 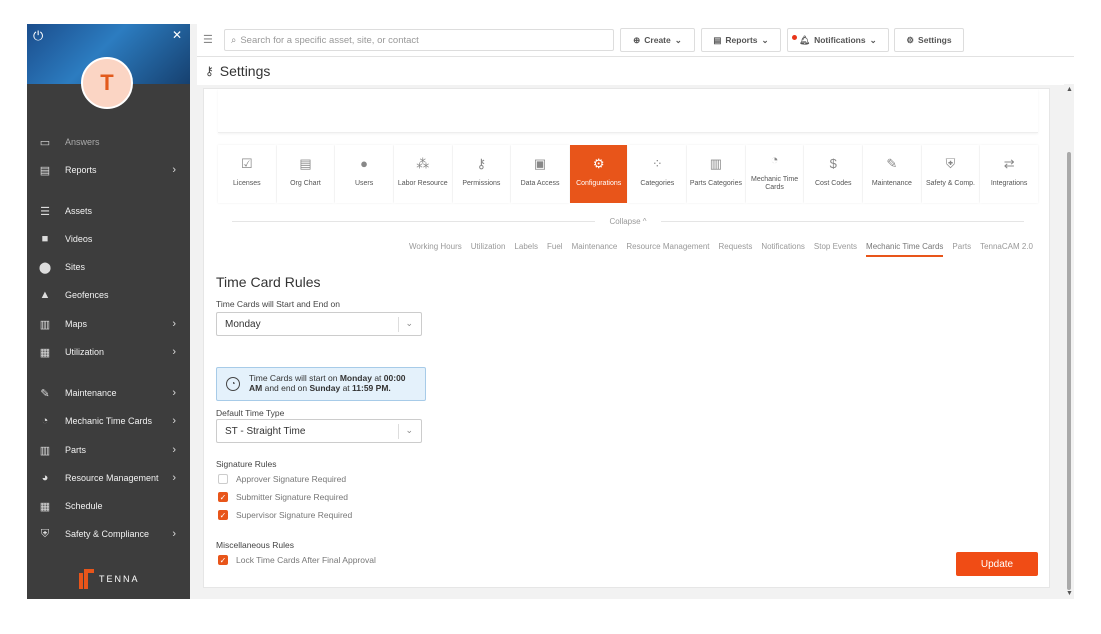 I want to click on sidebar-item-label: Videos, so click(x=79, y=239).